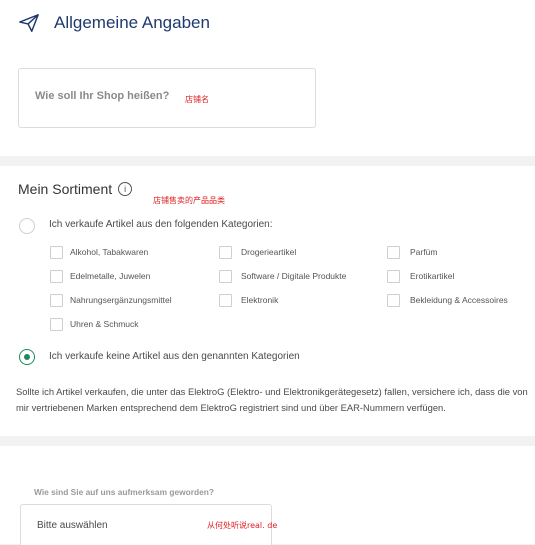 This screenshot has height=545, width=535. I want to click on checkbox-label: Alkohol, Tabakwaren, so click(109, 252).